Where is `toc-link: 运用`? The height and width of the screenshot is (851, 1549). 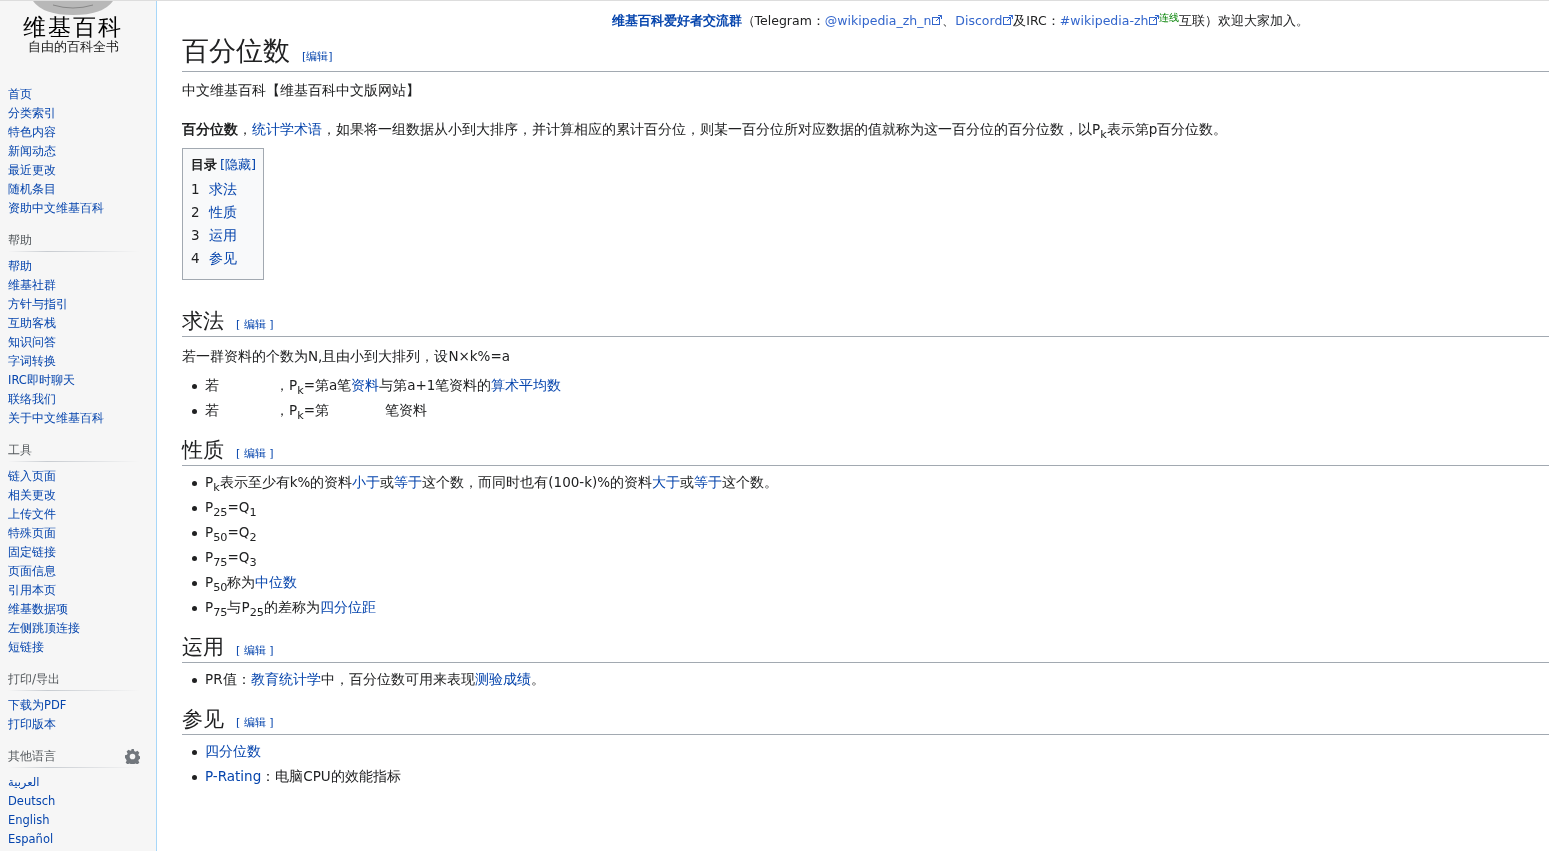 toc-link: 运用 is located at coordinates (222, 235).